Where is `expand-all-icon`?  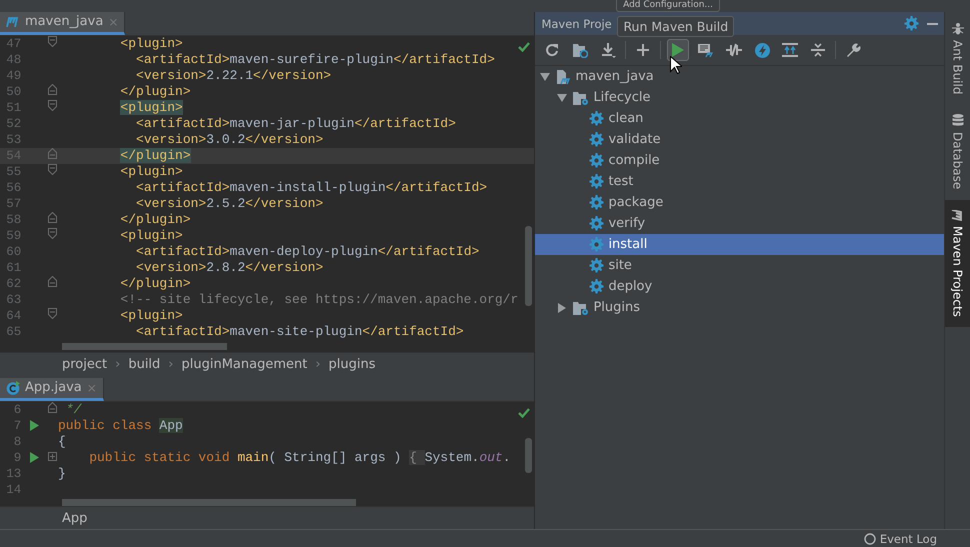 expand-all-icon is located at coordinates (790, 50).